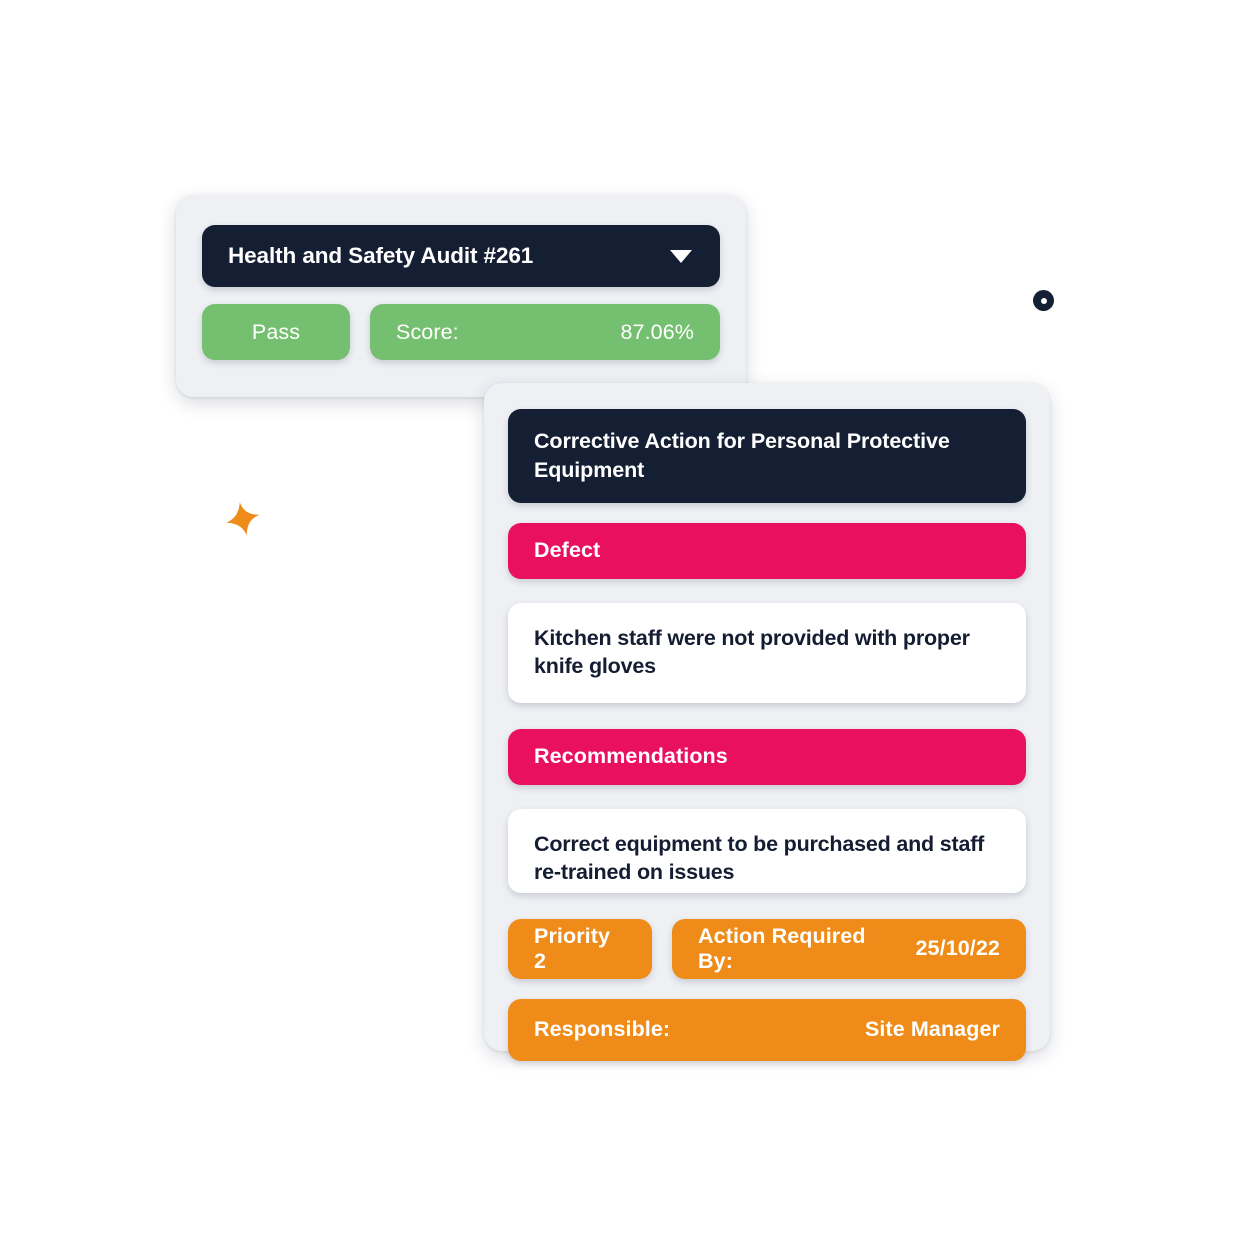  I want to click on audit-status-row: Pass Score: 87.06%, so click(461, 332).